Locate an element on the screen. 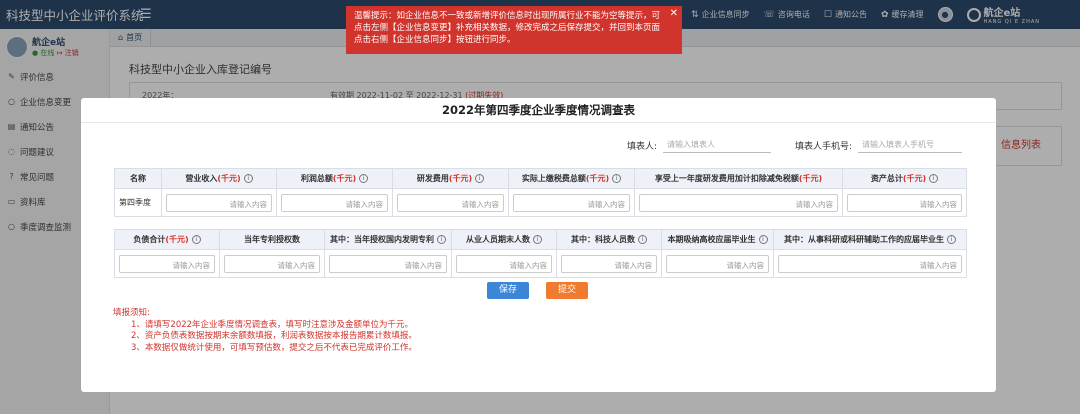 The height and width of the screenshot is (414, 1080). col-revenue: 营业收入(千元) i is located at coordinates (219, 178).